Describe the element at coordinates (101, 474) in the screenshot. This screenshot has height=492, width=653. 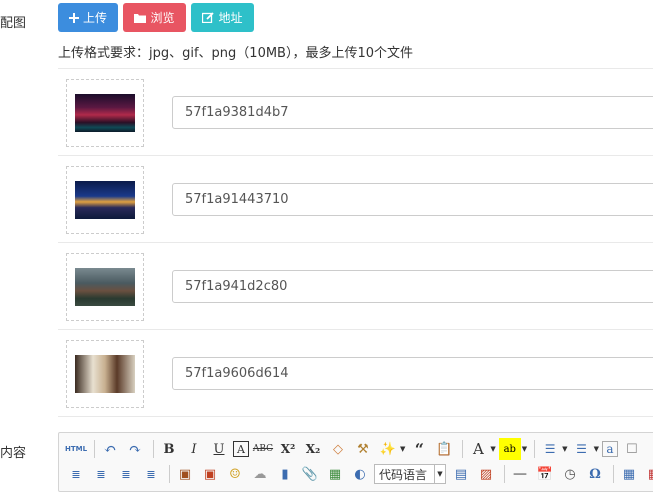
I see `align-center-icon: ≣` at that location.